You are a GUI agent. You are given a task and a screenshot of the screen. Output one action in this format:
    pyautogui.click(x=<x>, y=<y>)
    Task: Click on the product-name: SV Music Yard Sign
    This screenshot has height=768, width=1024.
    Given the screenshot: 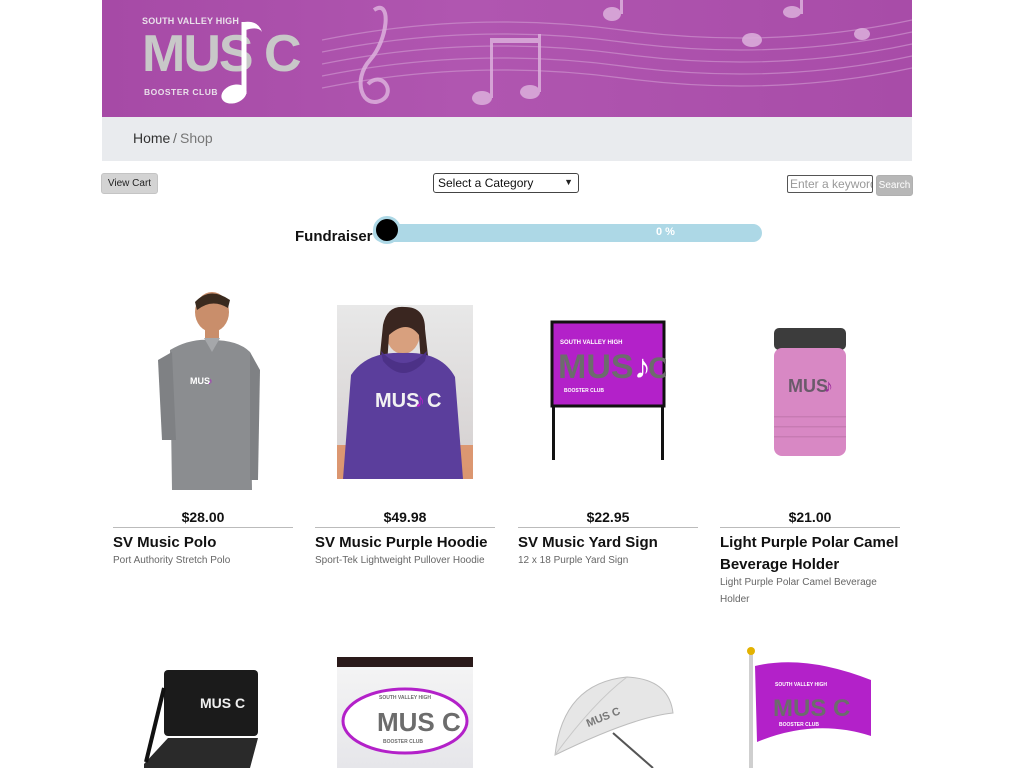 What is the action you would take?
    pyautogui.click(x=610, y=543)
    